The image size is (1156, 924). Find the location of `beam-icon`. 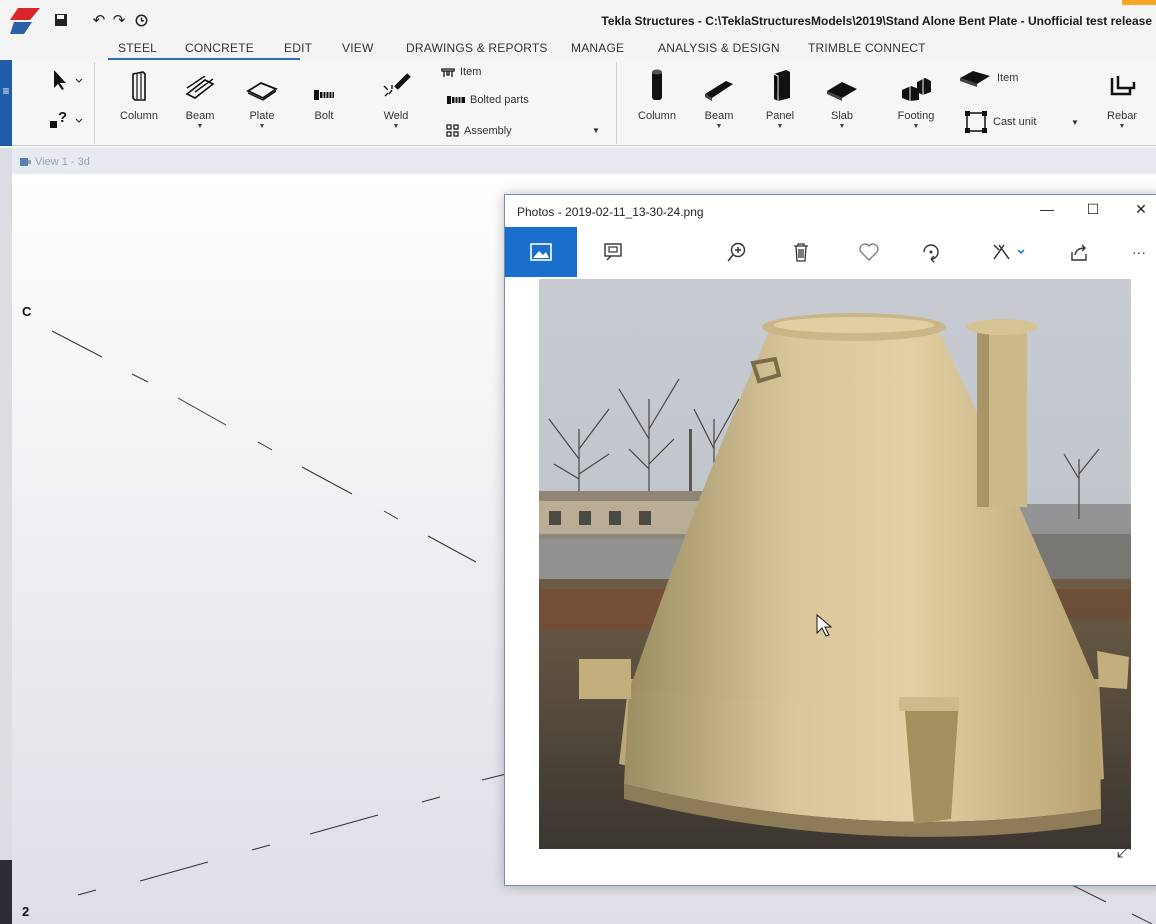

beam-icon is located at coordinates (200, 84).